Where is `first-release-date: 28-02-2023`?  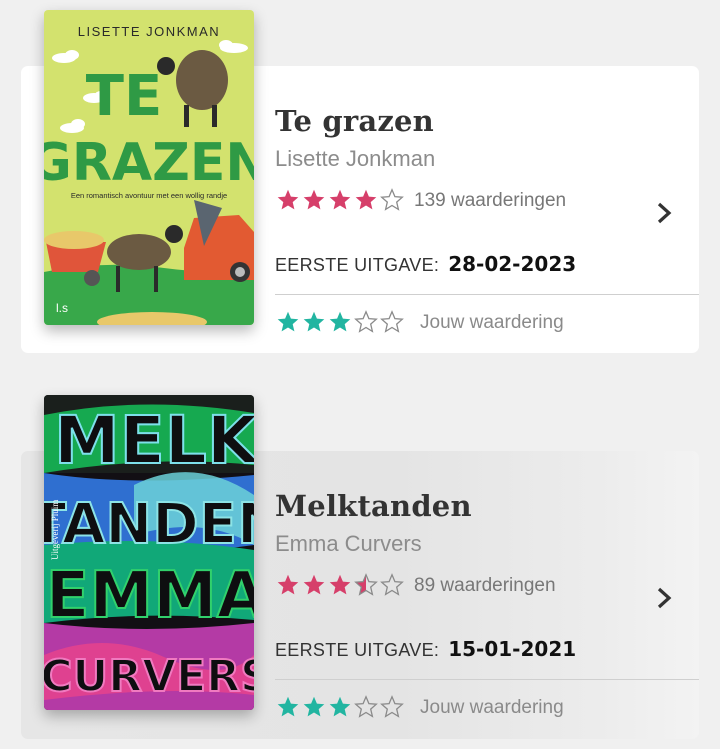 first-release-date: 28-02-2023 is located at coordinates (512, 264).